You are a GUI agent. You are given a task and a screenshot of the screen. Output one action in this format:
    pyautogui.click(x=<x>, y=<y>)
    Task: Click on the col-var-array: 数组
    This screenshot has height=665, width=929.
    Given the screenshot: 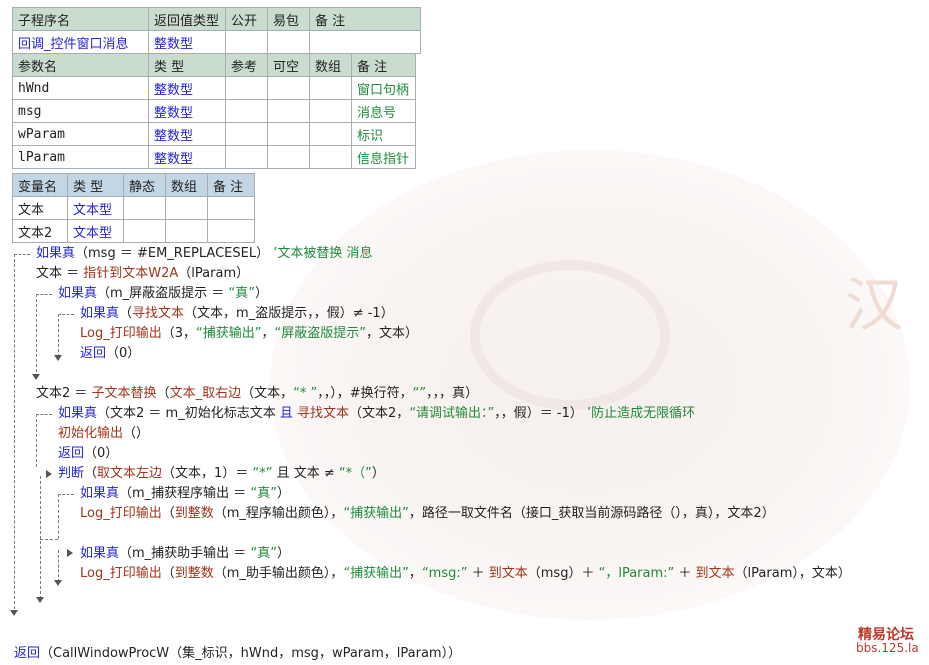 What is the action you would take?
    pyautogui.click(x=186, y=185)
    